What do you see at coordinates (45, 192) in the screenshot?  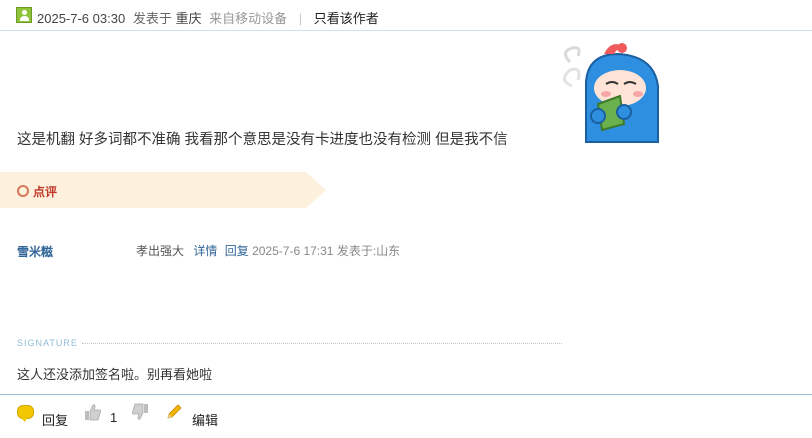 I see `comment-section-label: 点评` at bounding box center [45, 192].